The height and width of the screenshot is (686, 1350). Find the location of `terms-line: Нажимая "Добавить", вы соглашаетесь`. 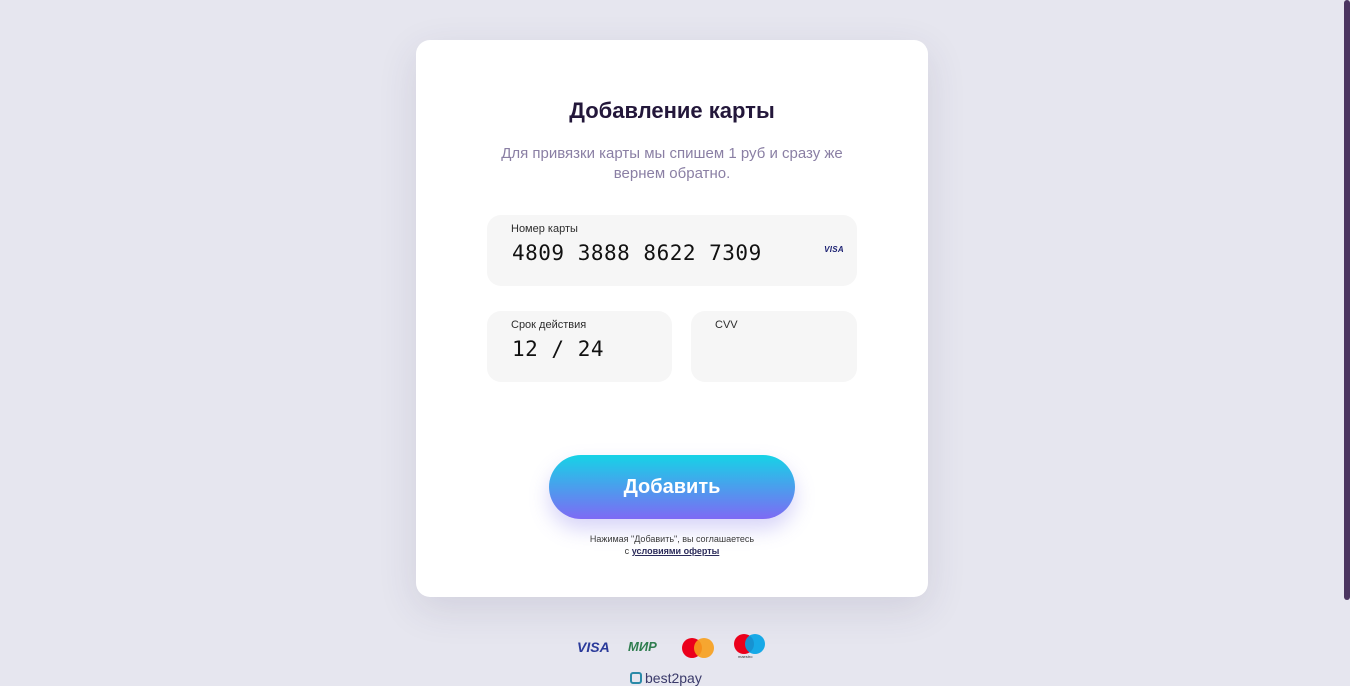

terms-line: Нажимая "Добавить", вы соглашаетесь is located at coordinates (672, 539).